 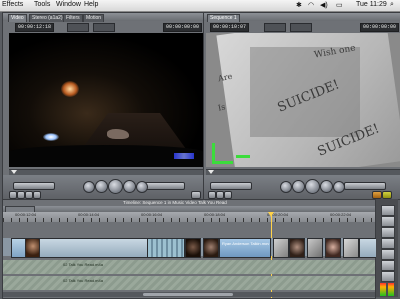 What do you see at coordinates (26, 214) in the screenshot?
I see `ruler-tick-label: 00:00:12:04` at bounding box center [26, 214].